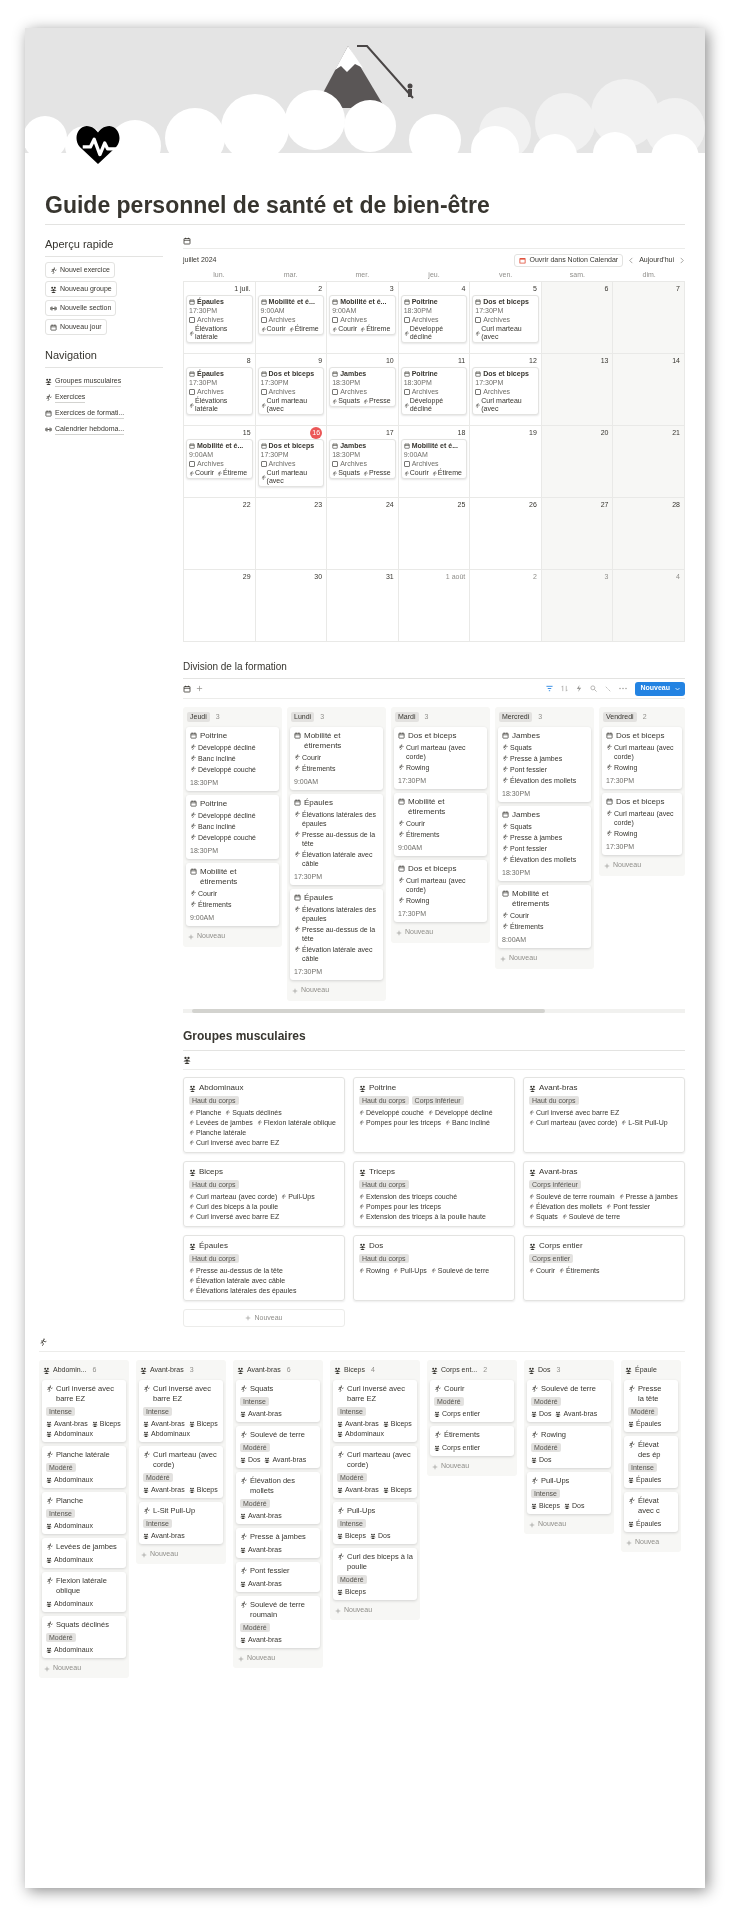 This screenshot has width=750, height=1932. What do you see at coordinates (579, 688) in the screenshot?
I see `lightning-icon` at bounding box center [579, 688].